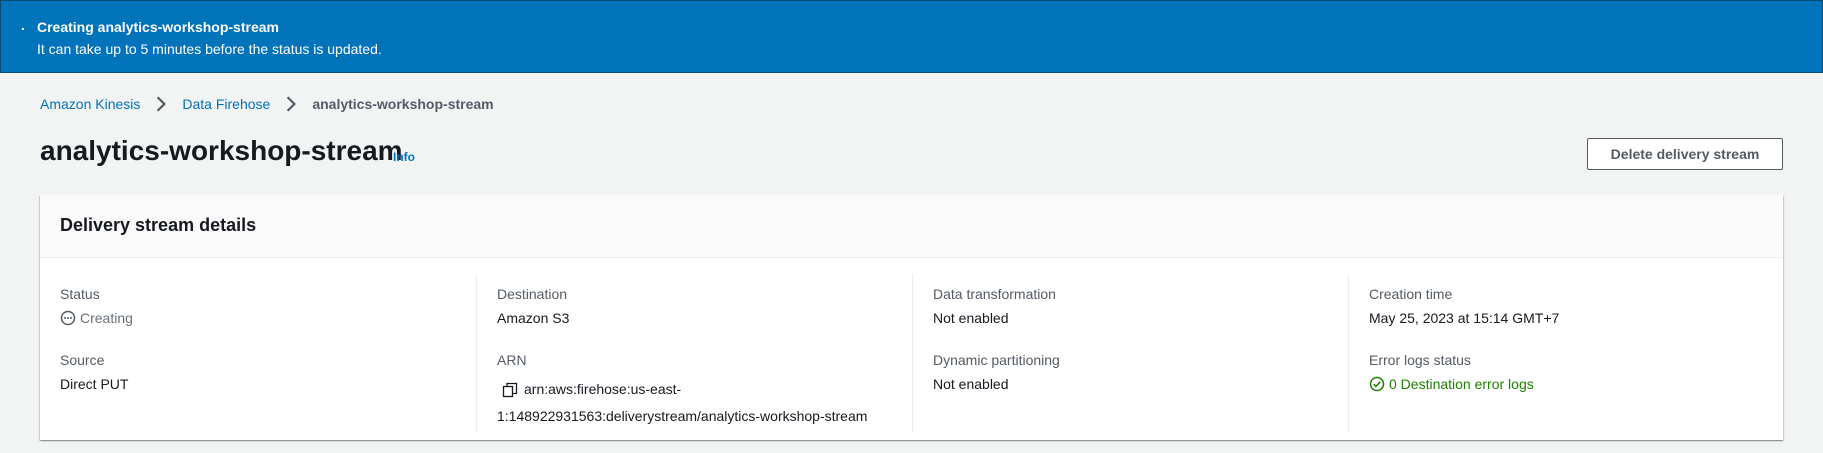 The image size is (1823, 453). What do you see at coordinates (82, 360) in the screenshot?
I see `source-label: Source` at bounding box center [82, 360].